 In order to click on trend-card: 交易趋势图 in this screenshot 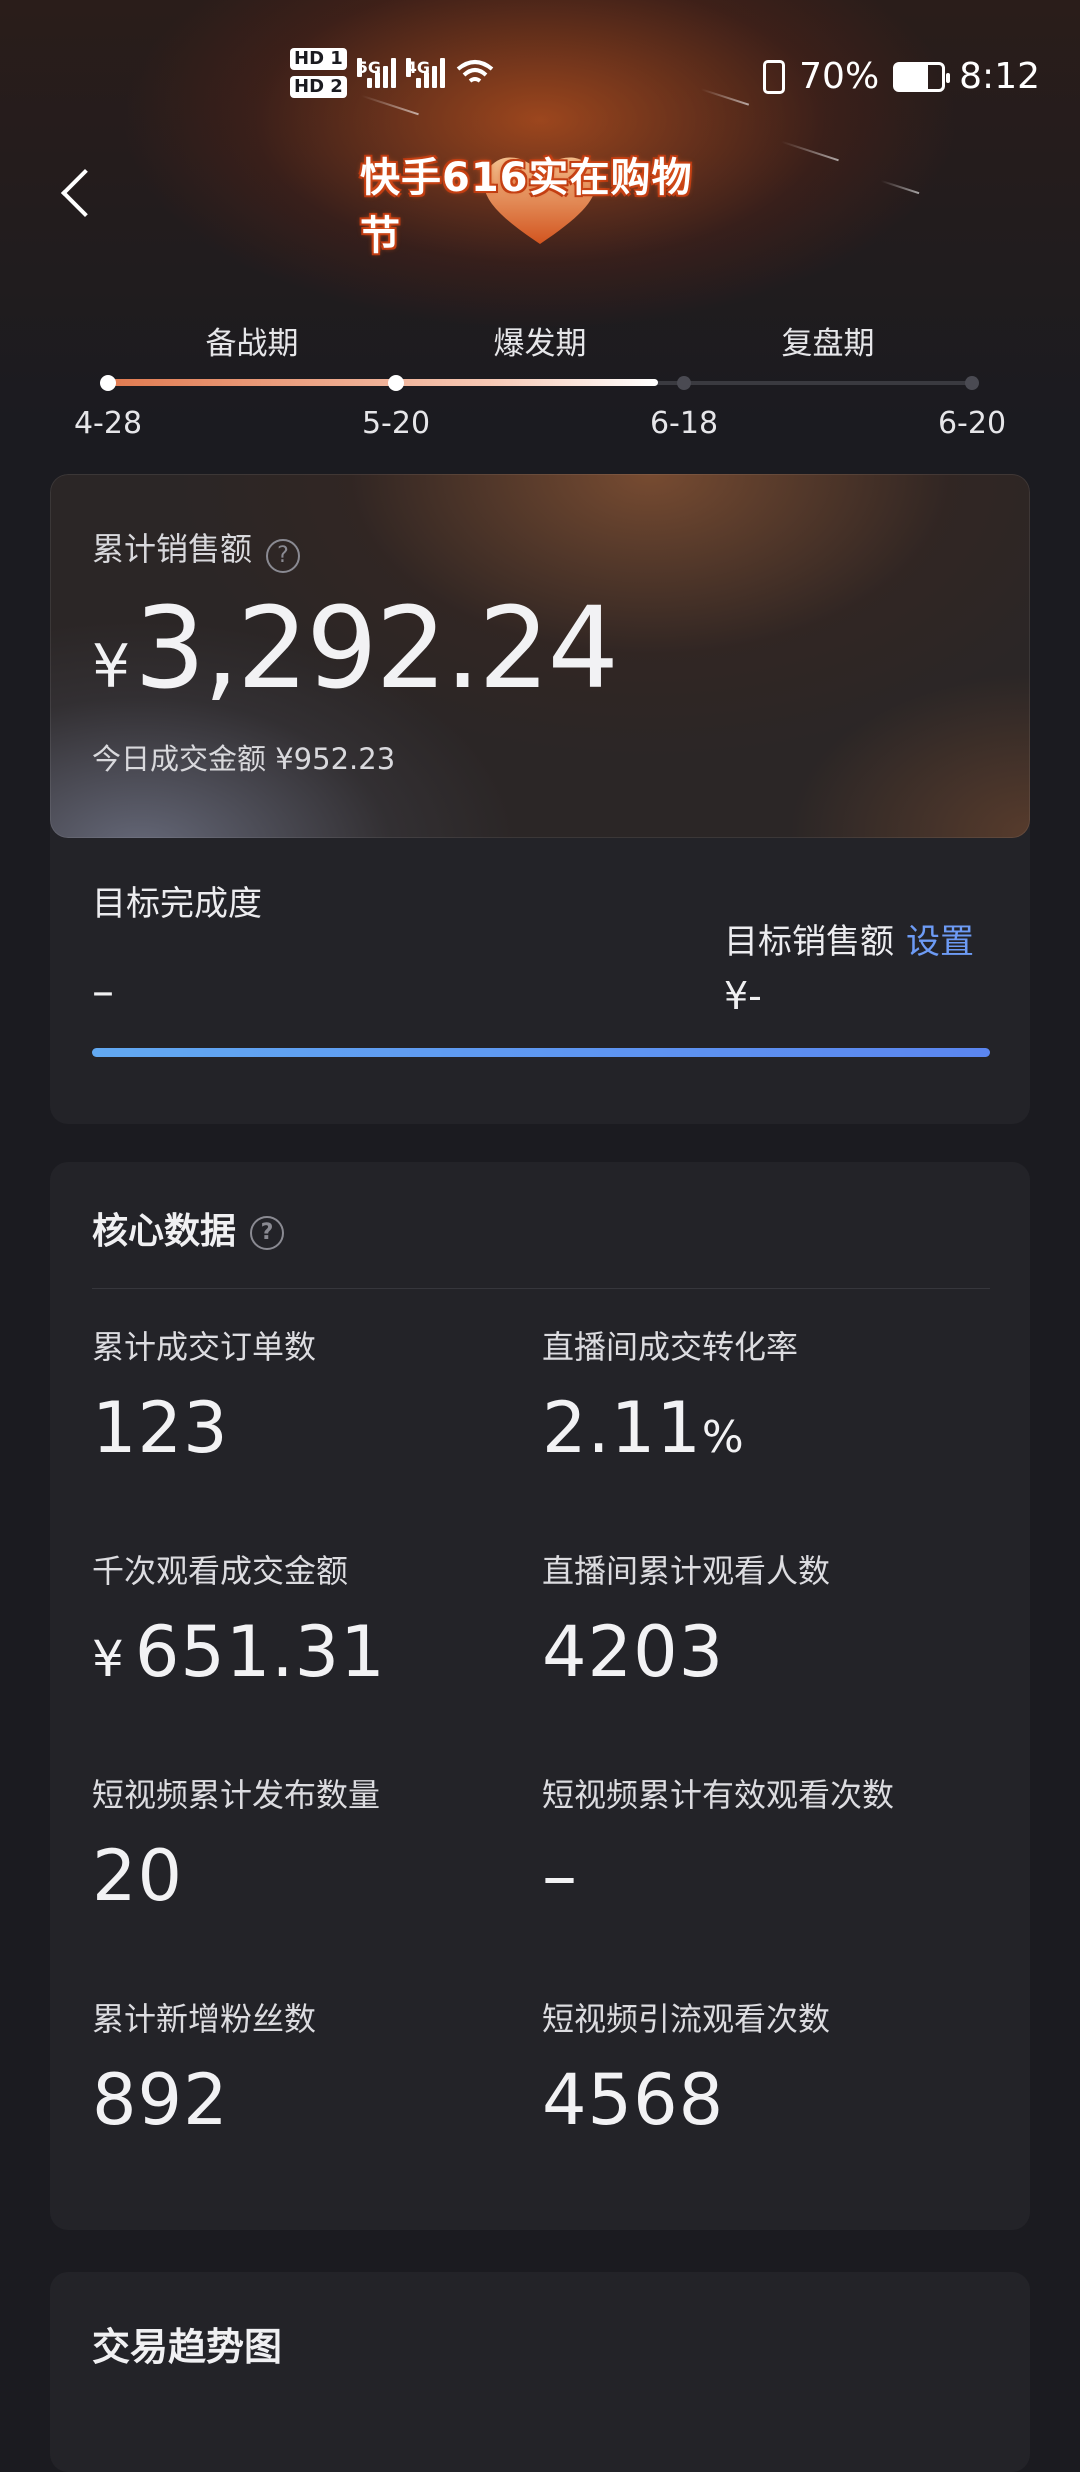, I will do `click(540, 2372)`.